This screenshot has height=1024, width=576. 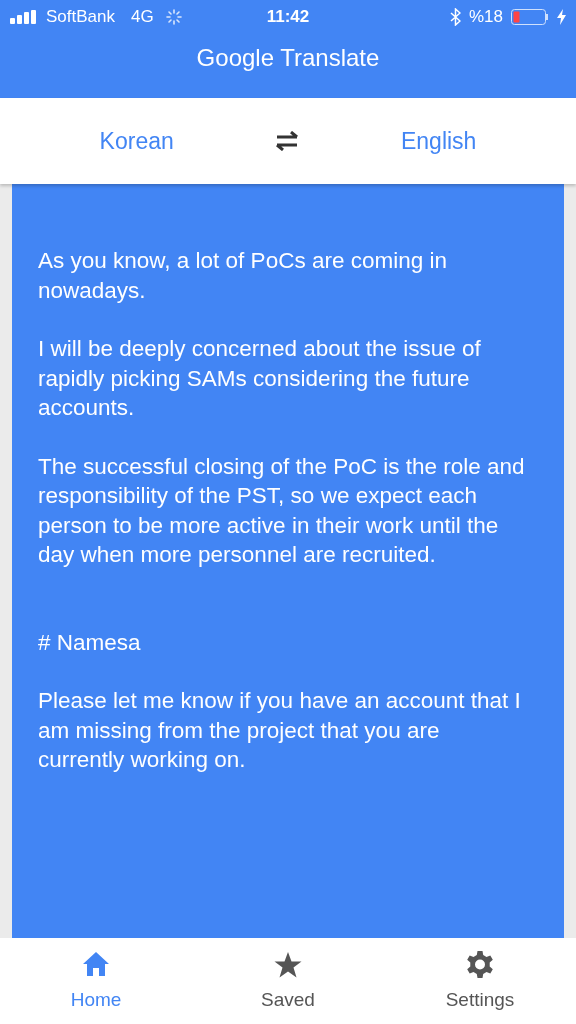 I want to click on status-time: 11:42, so click(x=288, y=17).